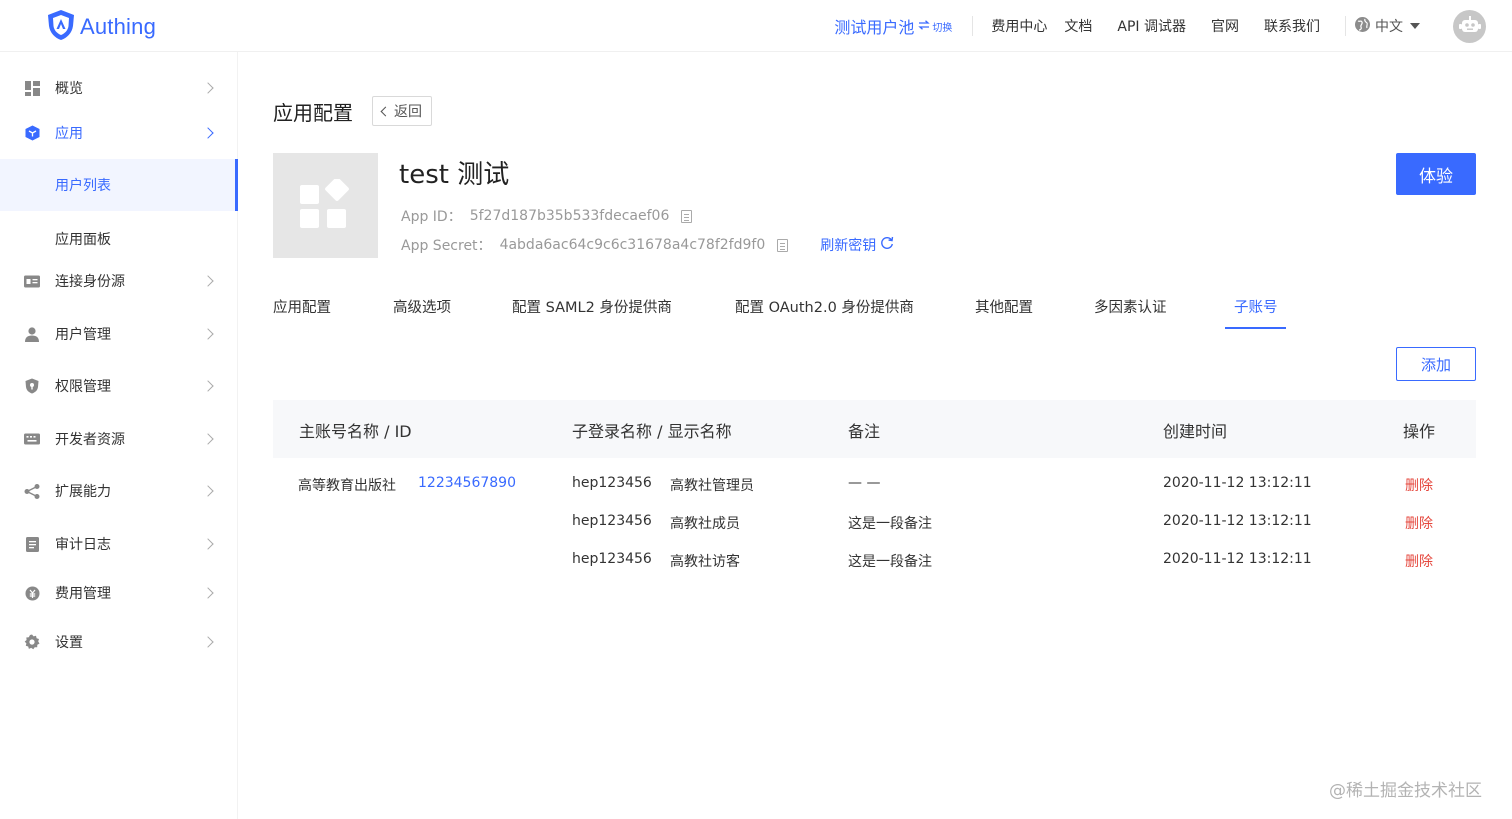 The height and width of the screenshot is (819, 1512). Describe the element at coordinates (705, 524) in the screenshot. I see `sub-display-name: 高教社成员` at that location.